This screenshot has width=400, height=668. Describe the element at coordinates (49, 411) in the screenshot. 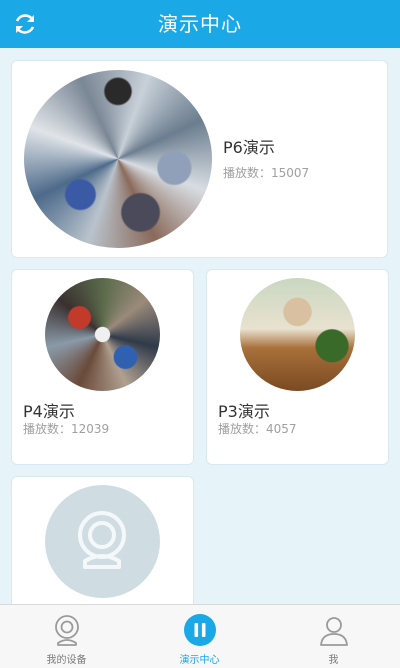

I see `card-title: P4演示` at that location.